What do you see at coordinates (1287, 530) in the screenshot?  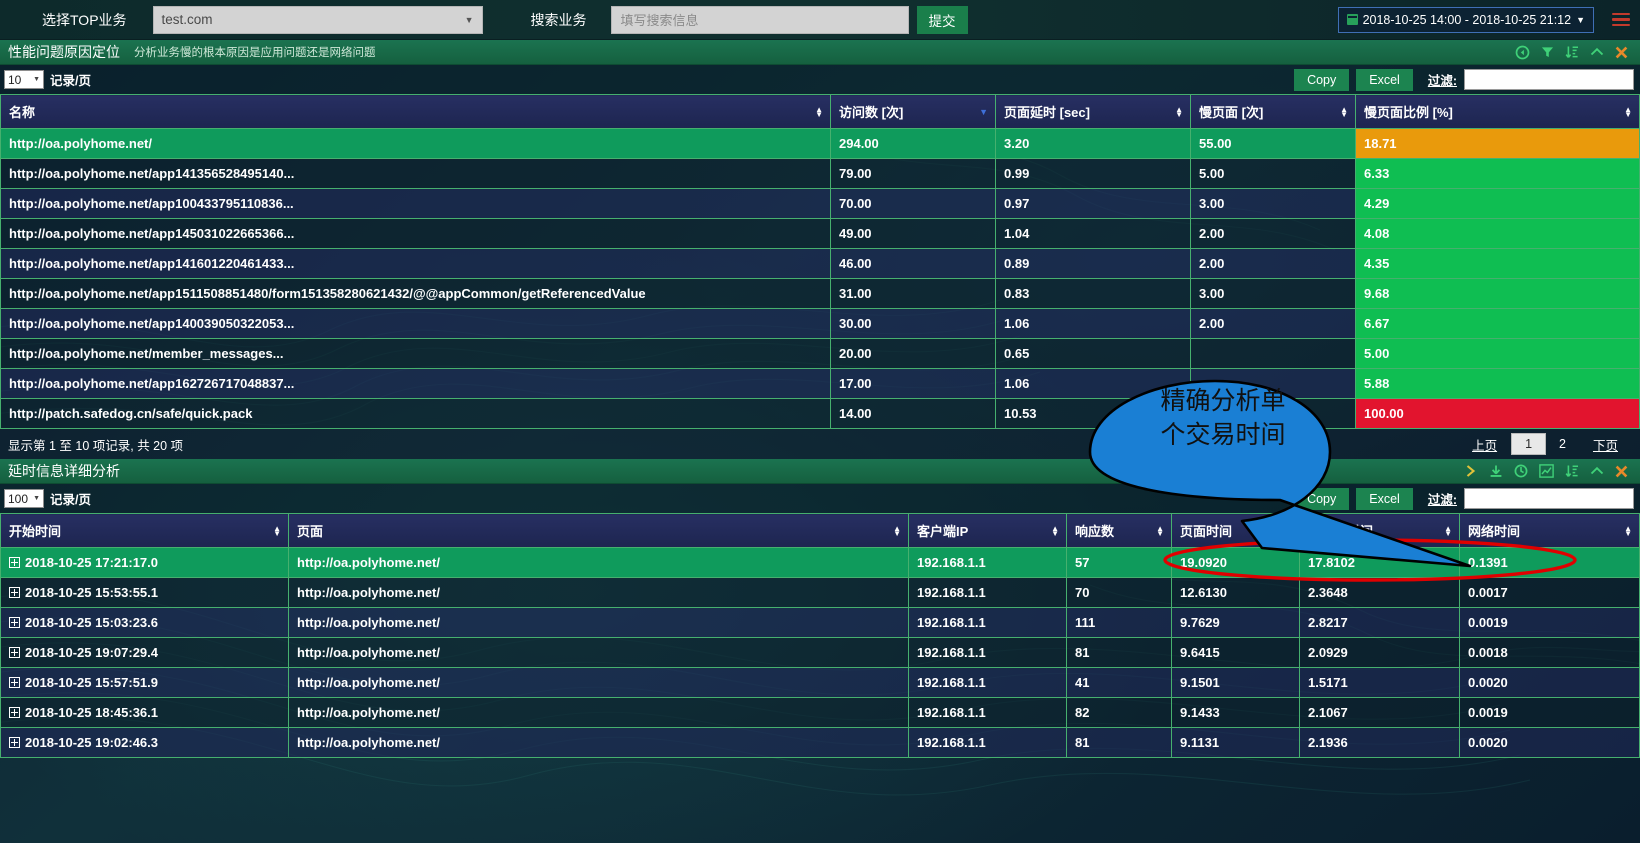 I see `sort-desc-icon: ▼` at bounding box center [1287, 530].